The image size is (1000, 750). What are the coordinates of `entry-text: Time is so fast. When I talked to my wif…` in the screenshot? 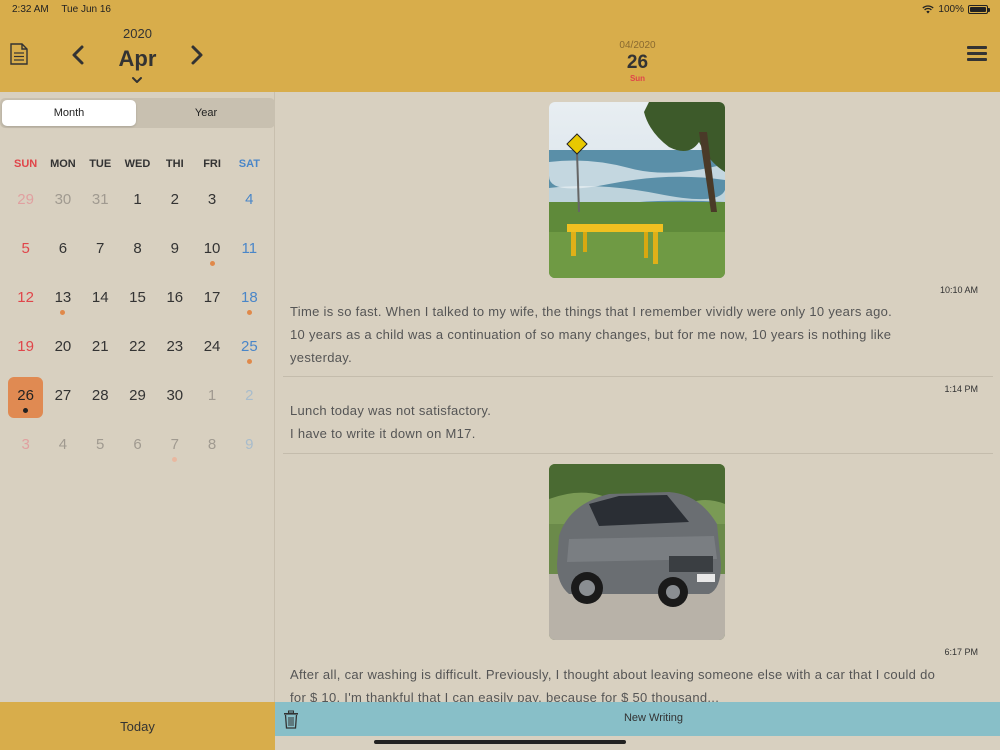 It's located at (640, 334).